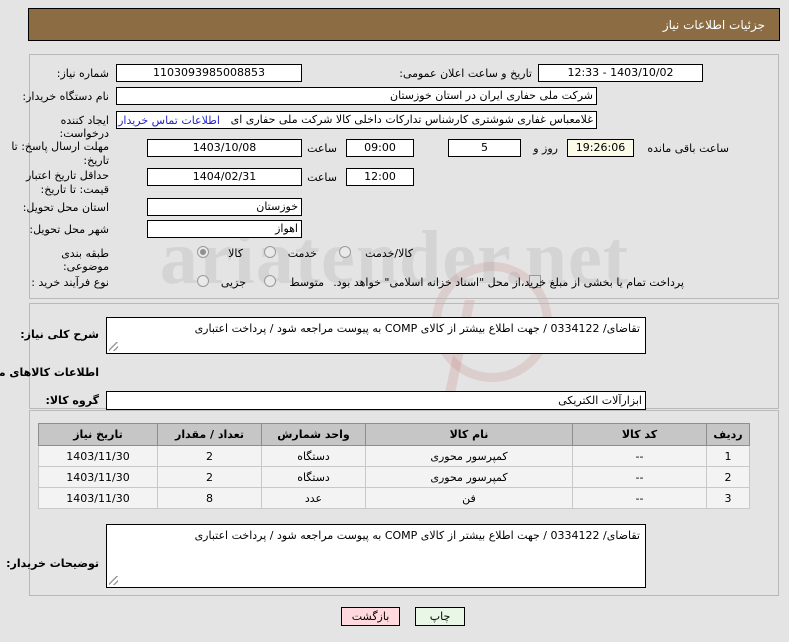  Describe the element at coordinates (345, 252) in the screenshot. I see `radio-category-goods-service` at that location.